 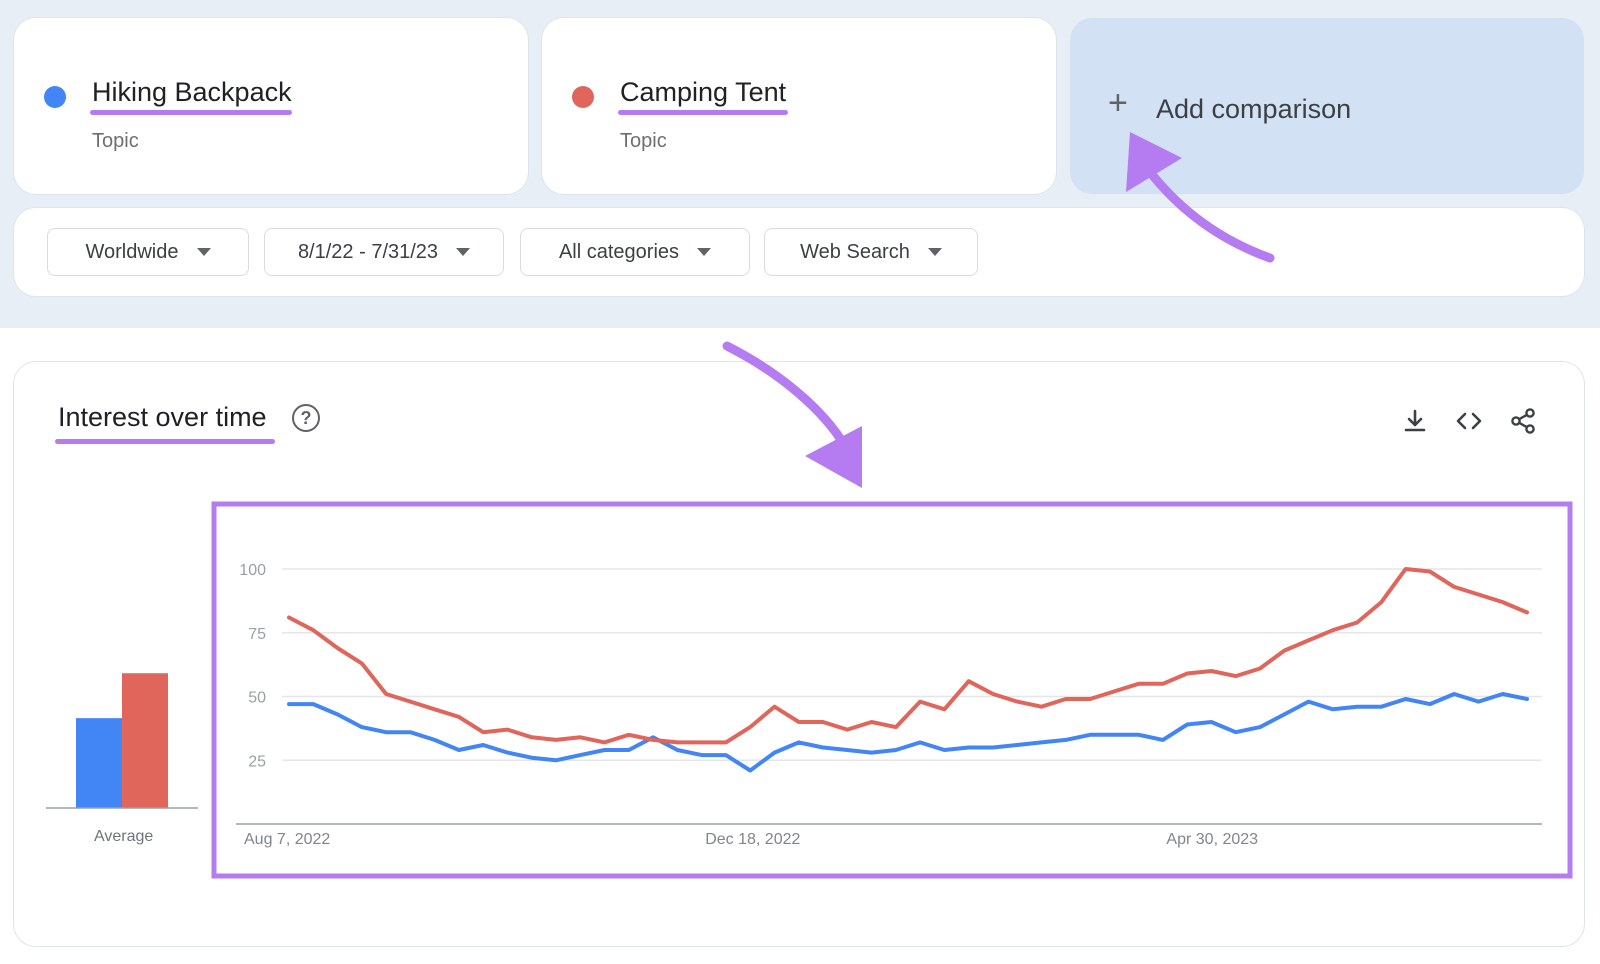 What do you see at coordinates (1253, 109) in the screenshot?
I see `add-comparison-label: Add comparison` at bounding box center [1253, 109].